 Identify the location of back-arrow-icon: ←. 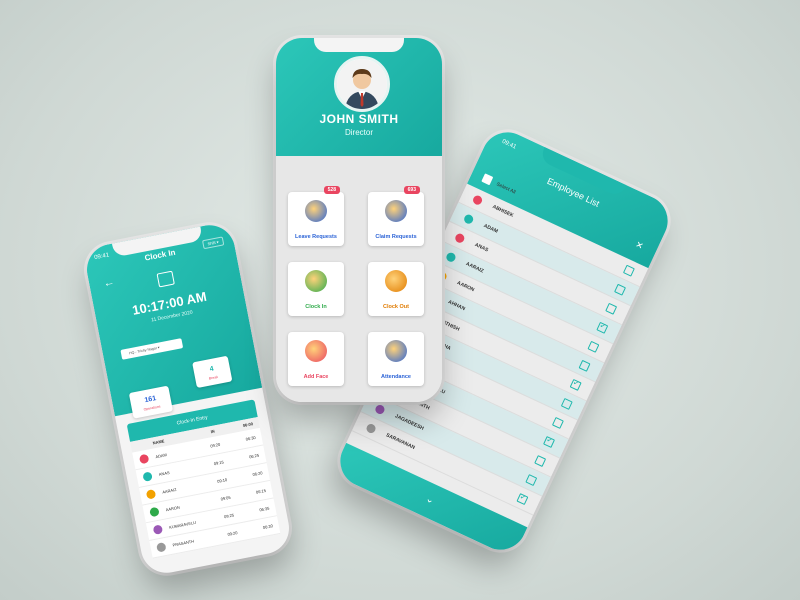
(108, 283).